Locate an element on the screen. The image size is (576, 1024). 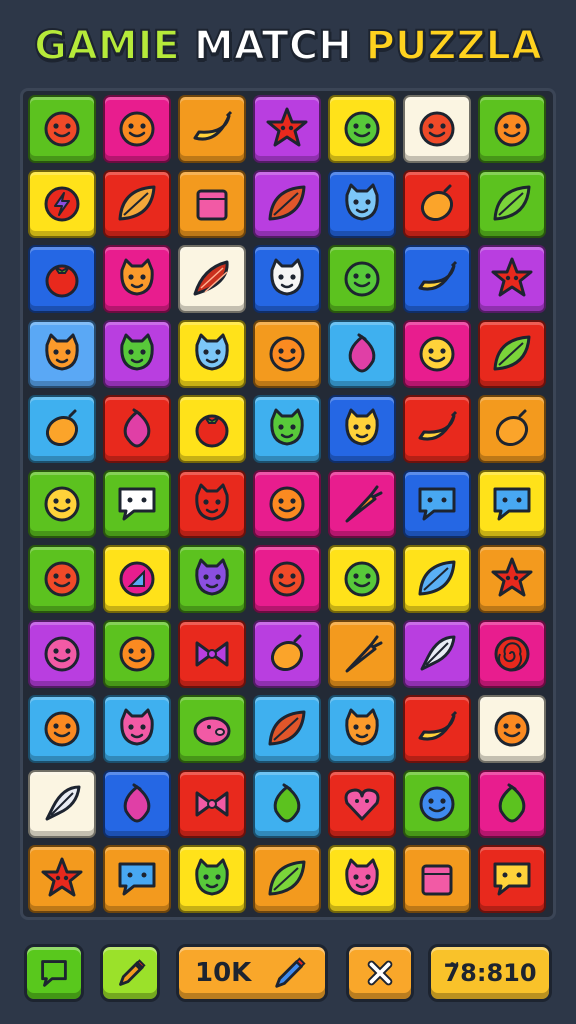
tile-tomato-r3c1 is located at coordinates (62, 279).